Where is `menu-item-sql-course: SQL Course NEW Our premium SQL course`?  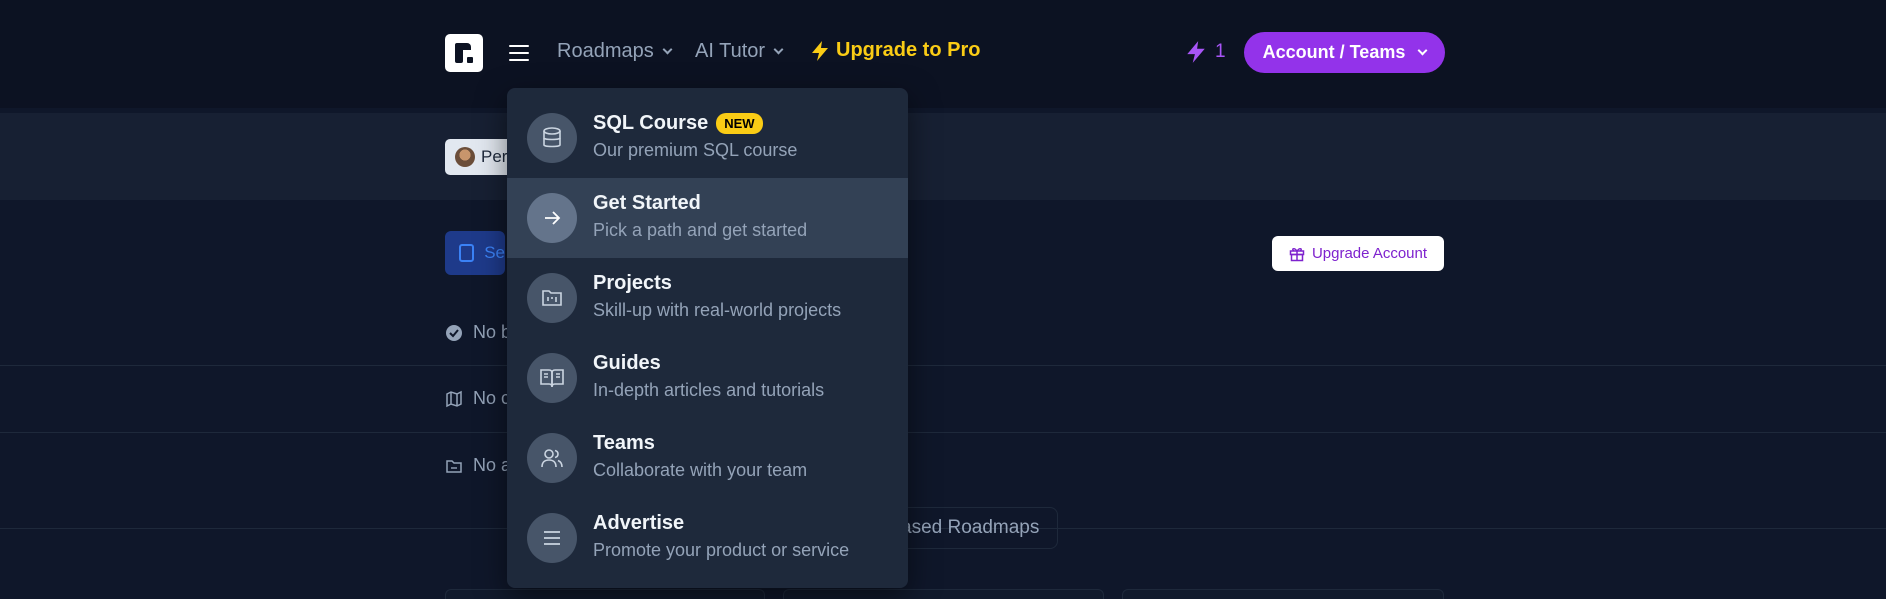
menu-item-sql-course: SQL Course NEW Our premium SQL course is located at coordinates (707, 138).